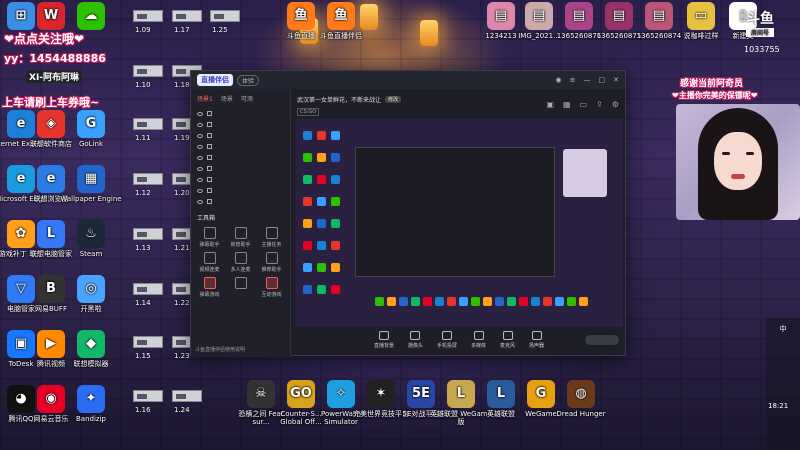 This screenshot has width=800, height=450. I want to click on desktop-icon: ◆ 联想模拟器, so click(91, 349).